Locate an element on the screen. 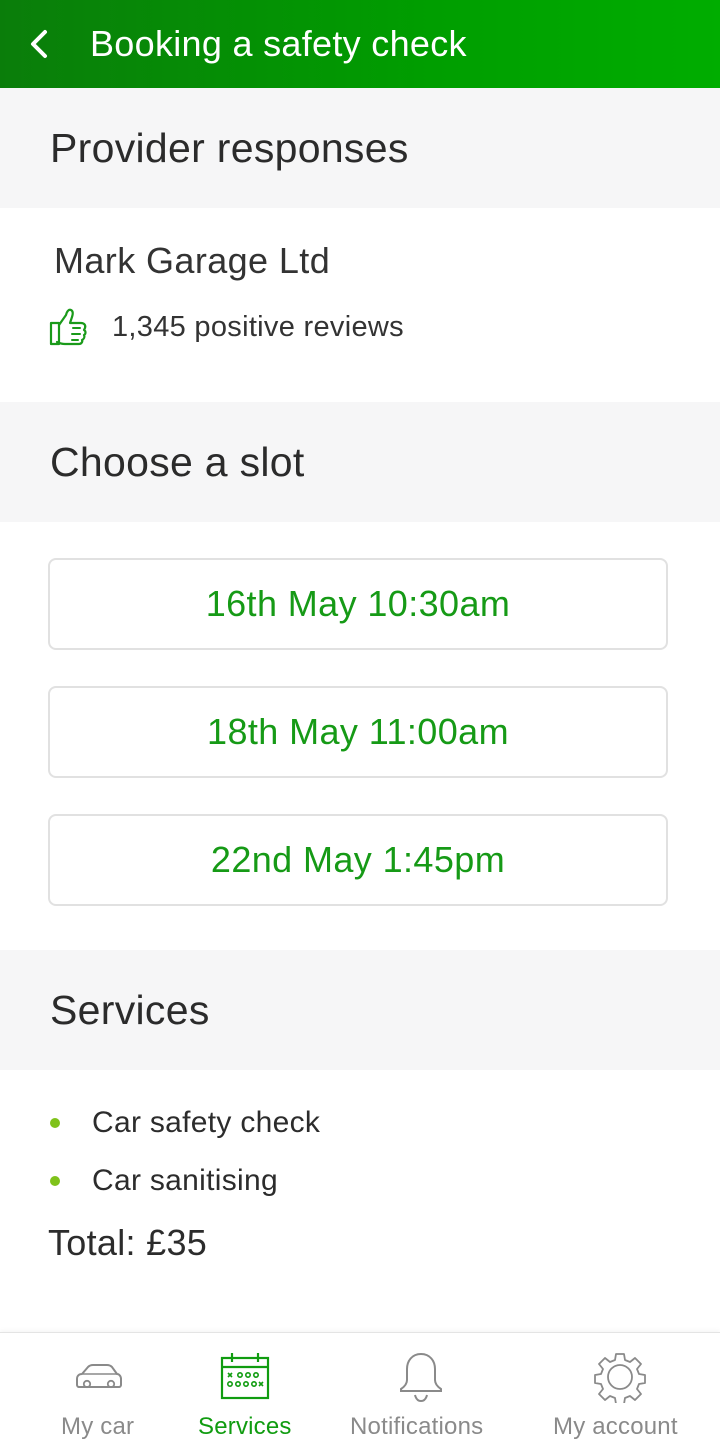 The height and width of the screenshot is (1452, 720). tab-my-car: My car is located at coordinates (99, 1392).